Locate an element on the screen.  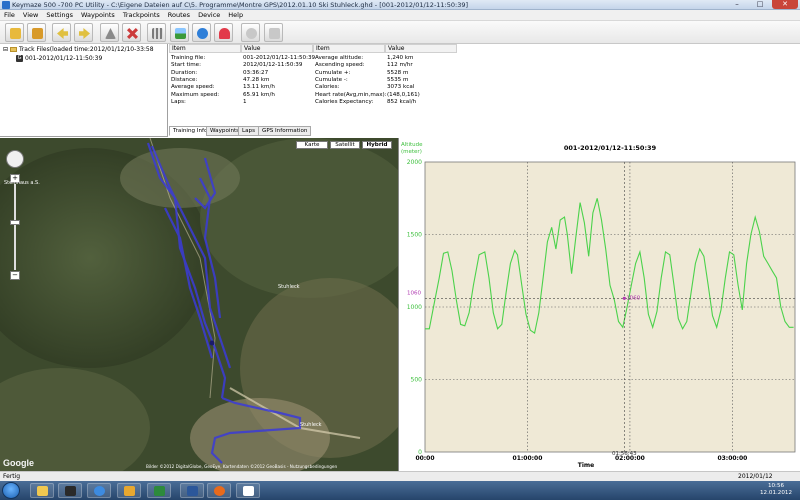
settings-button is located at coordinates (250, 32).